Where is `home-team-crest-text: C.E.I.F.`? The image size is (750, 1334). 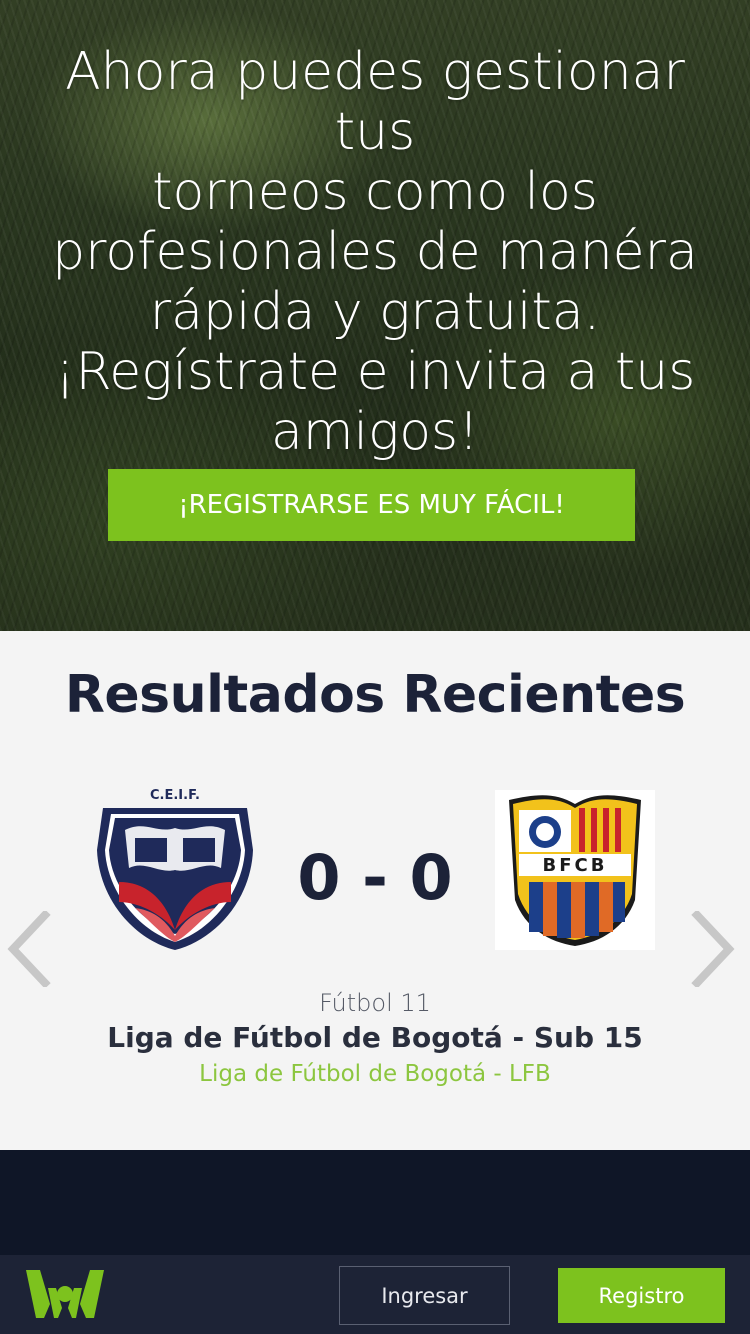
home-team-crest-text: C.E.I.F. is located at coordinates (175, 795).